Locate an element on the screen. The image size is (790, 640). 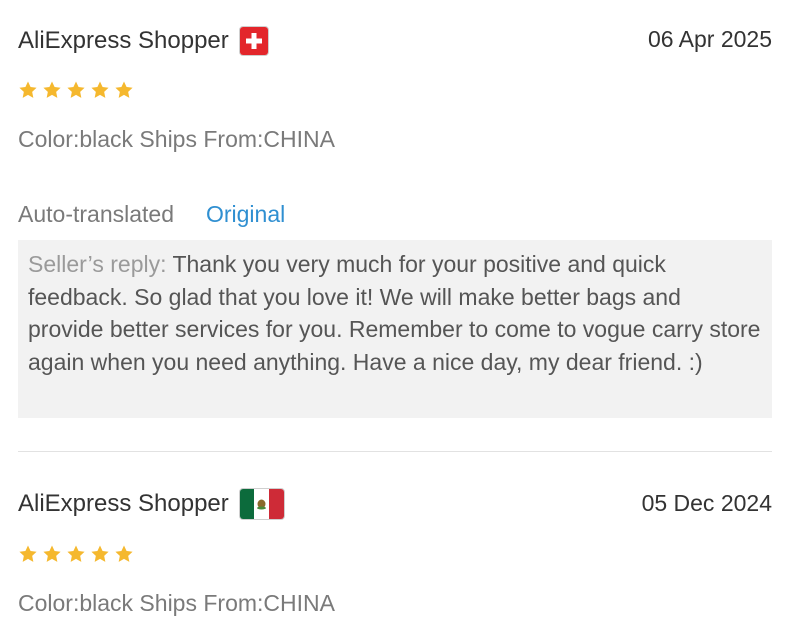
review-date: 06 Apr 2025 is located at coordinates (709, 39).